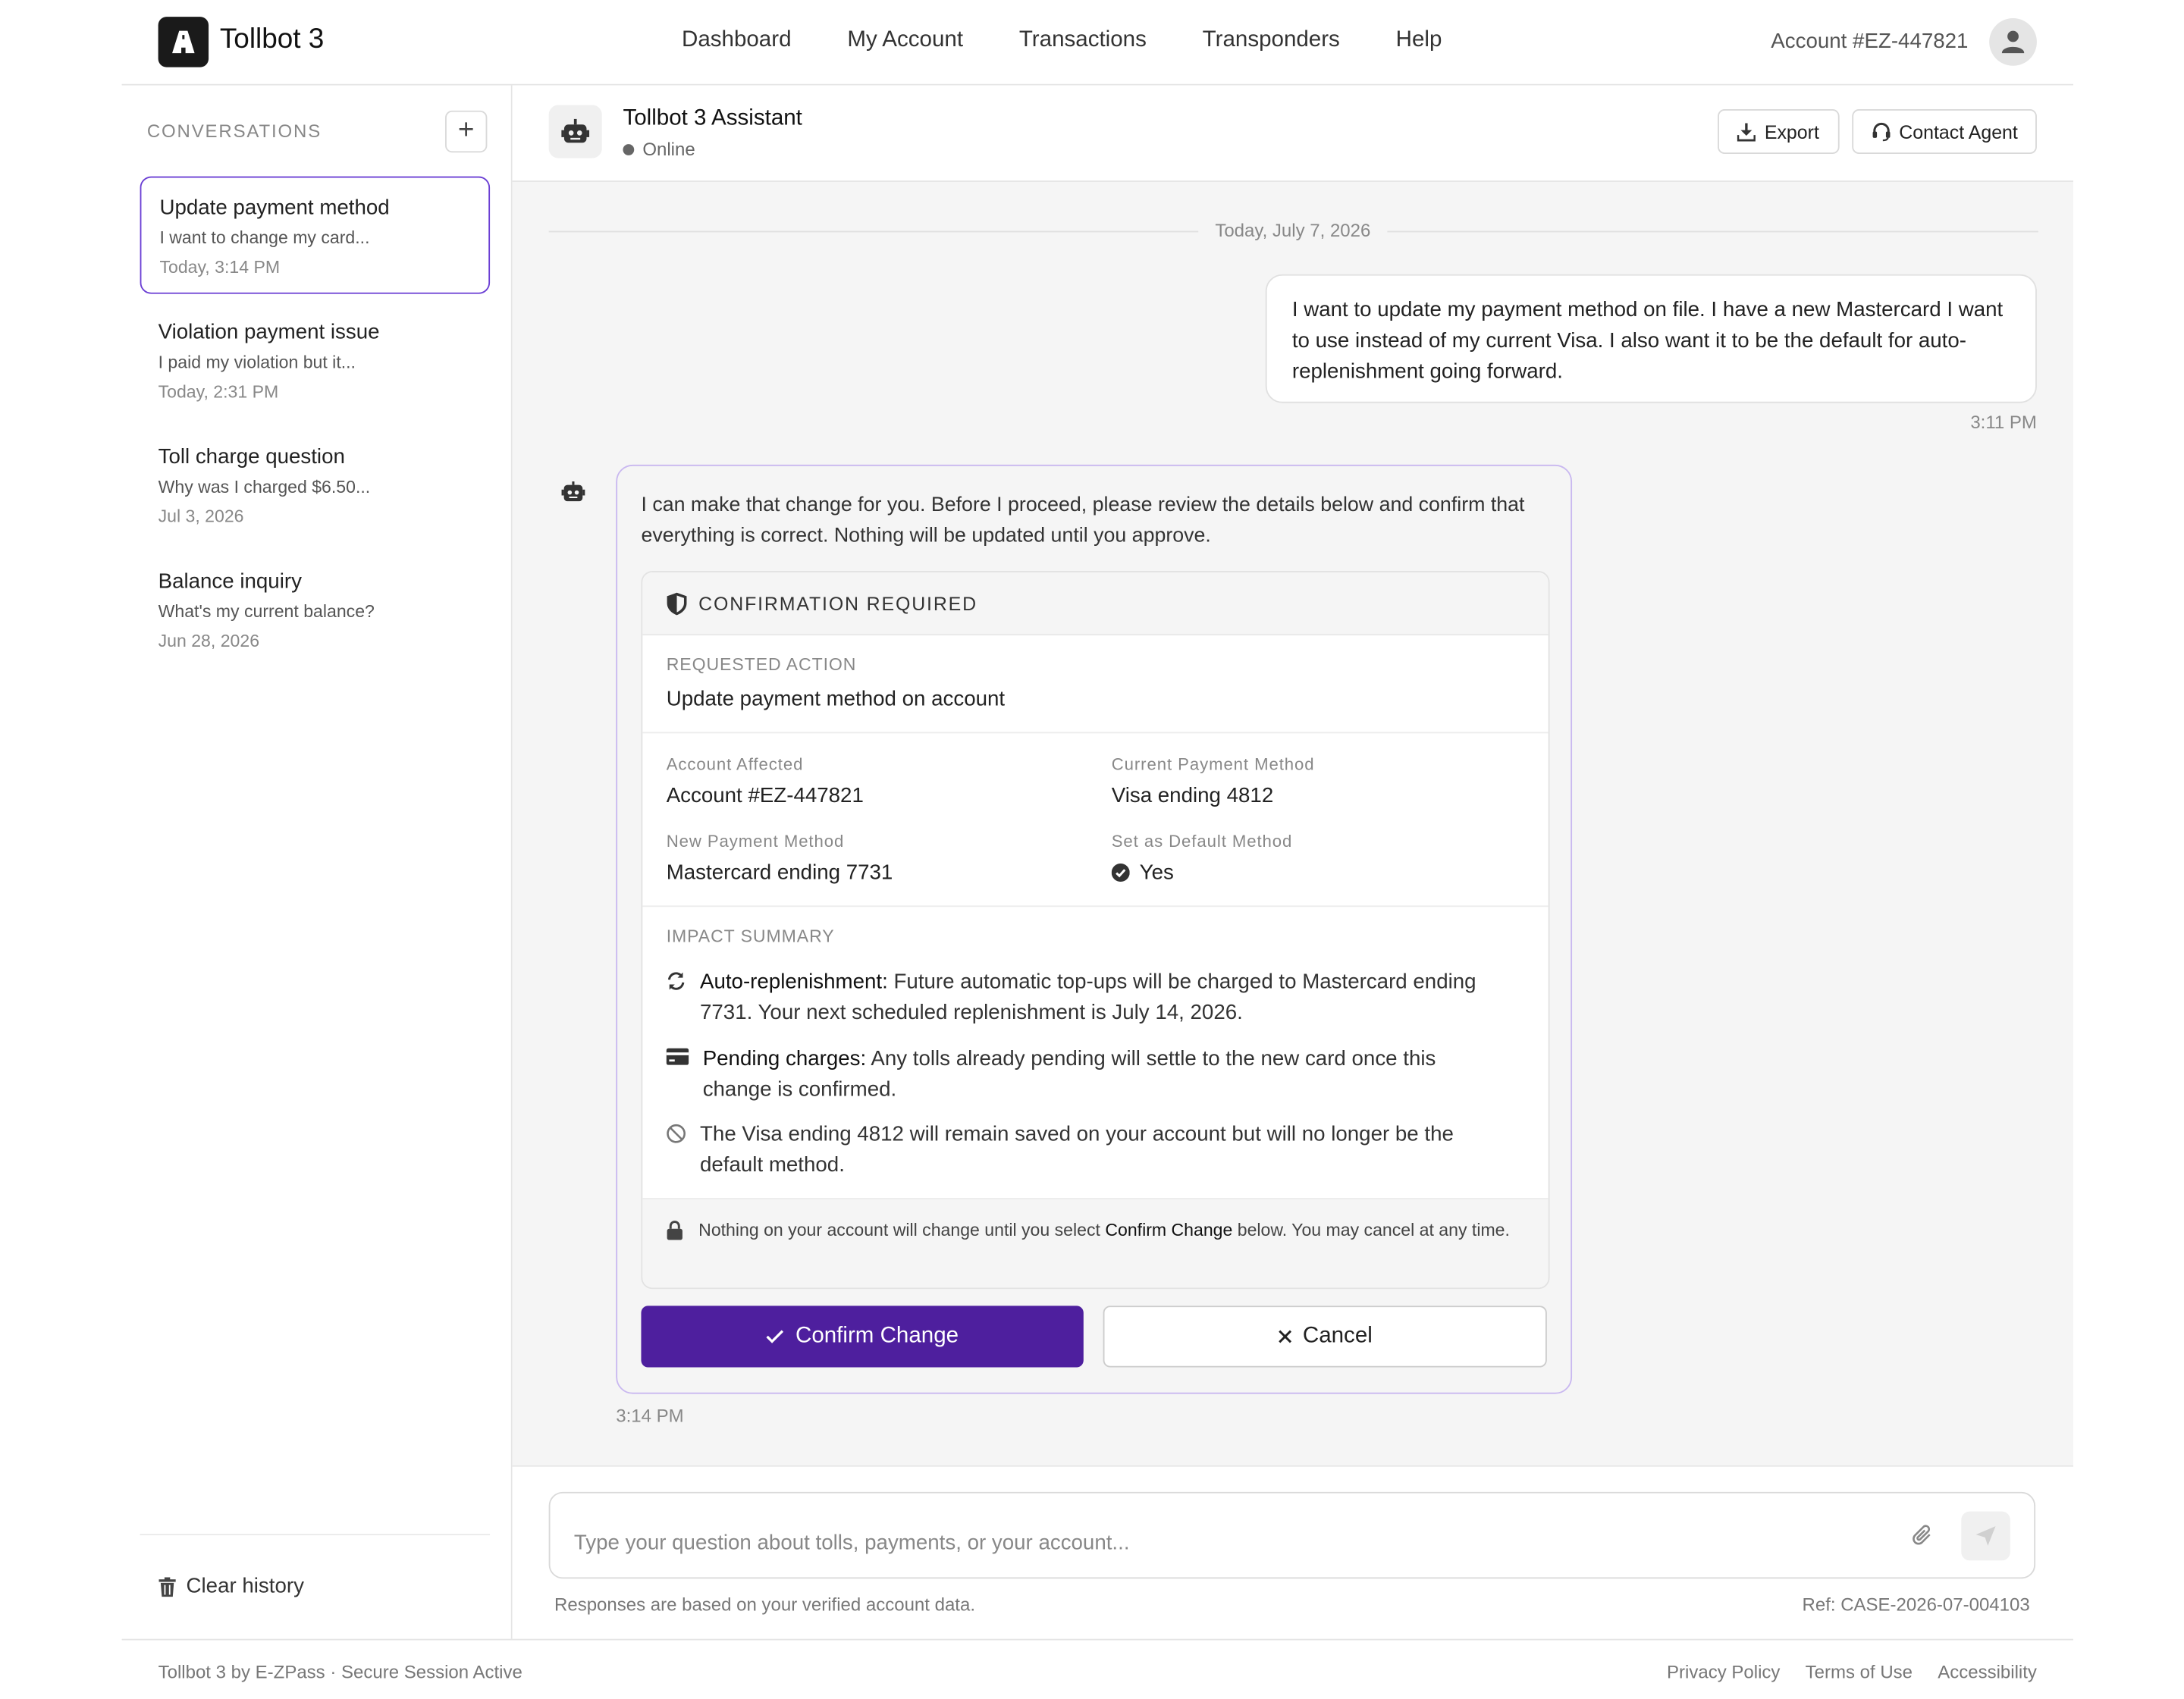  What do you see at coordinates (629, 149) in the screenshot?
I see `status-dot-icon` at bounding box center [629, 149].